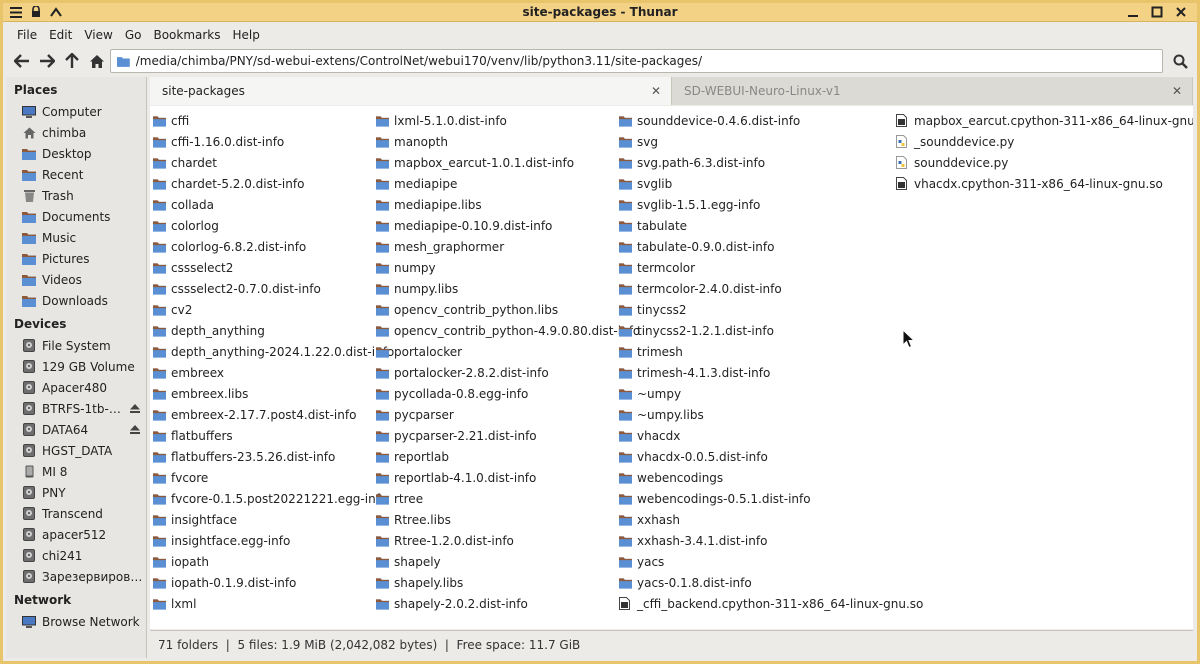 The image size is (1200, 664). What do you see at coordinates (771, 162) in the screenshot?
I see `file-item: svg.path-6.3.dist-info` at bounding box center [771, 162].